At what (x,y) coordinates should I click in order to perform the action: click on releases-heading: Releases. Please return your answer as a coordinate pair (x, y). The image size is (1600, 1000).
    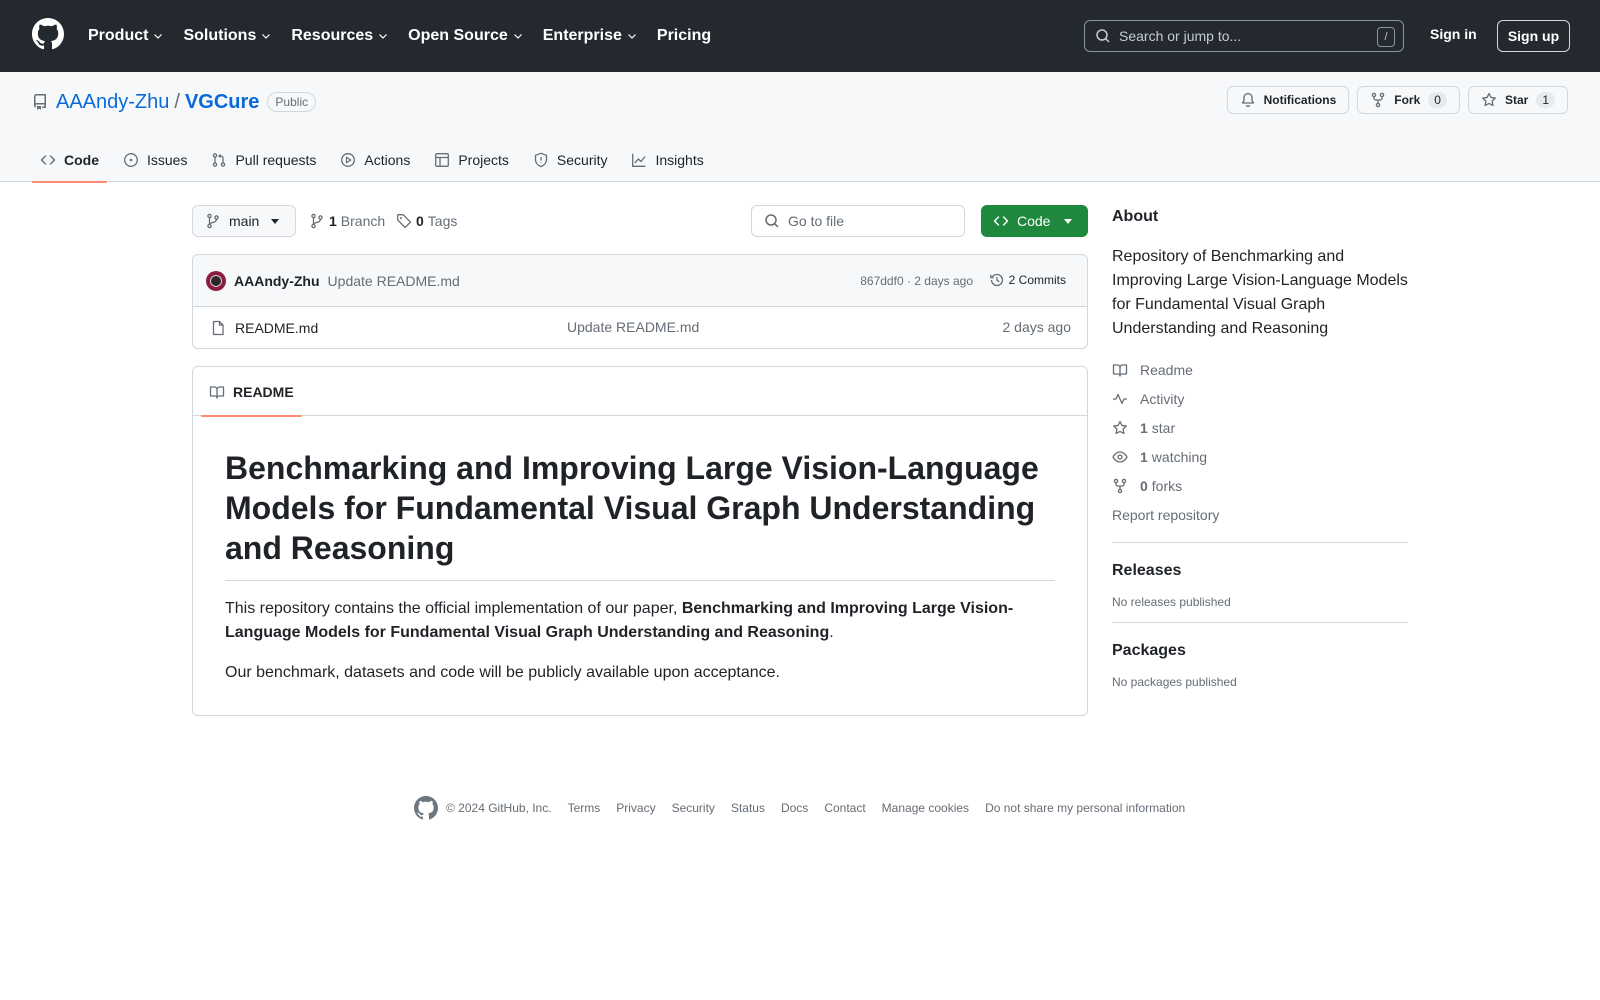
    Looking at the image, I should click on (1260, 571).